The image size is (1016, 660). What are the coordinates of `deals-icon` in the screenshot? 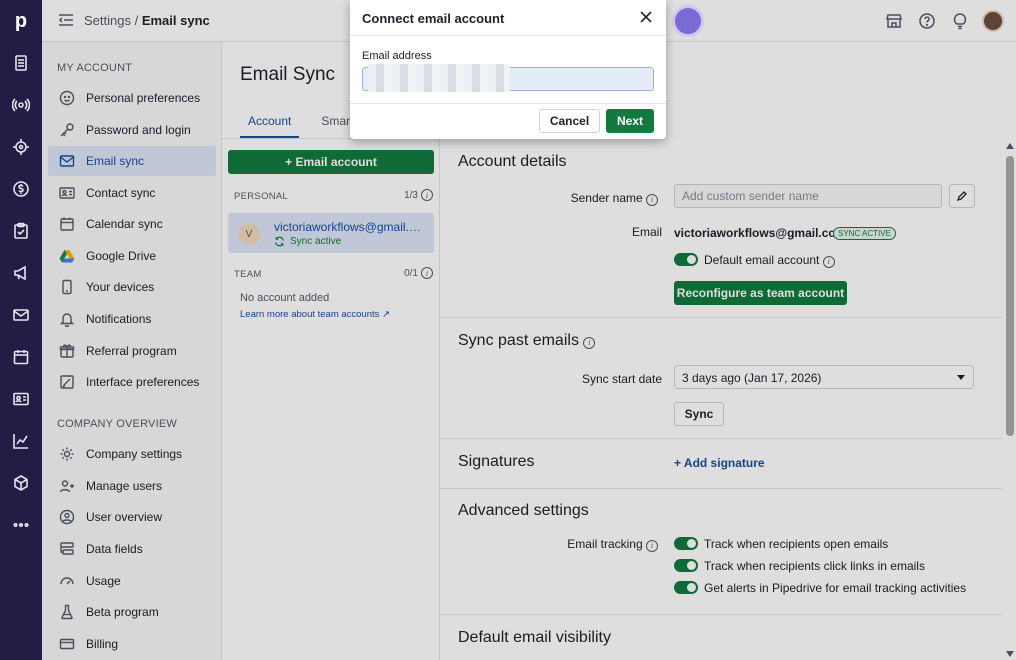 It's located at (21, 63).